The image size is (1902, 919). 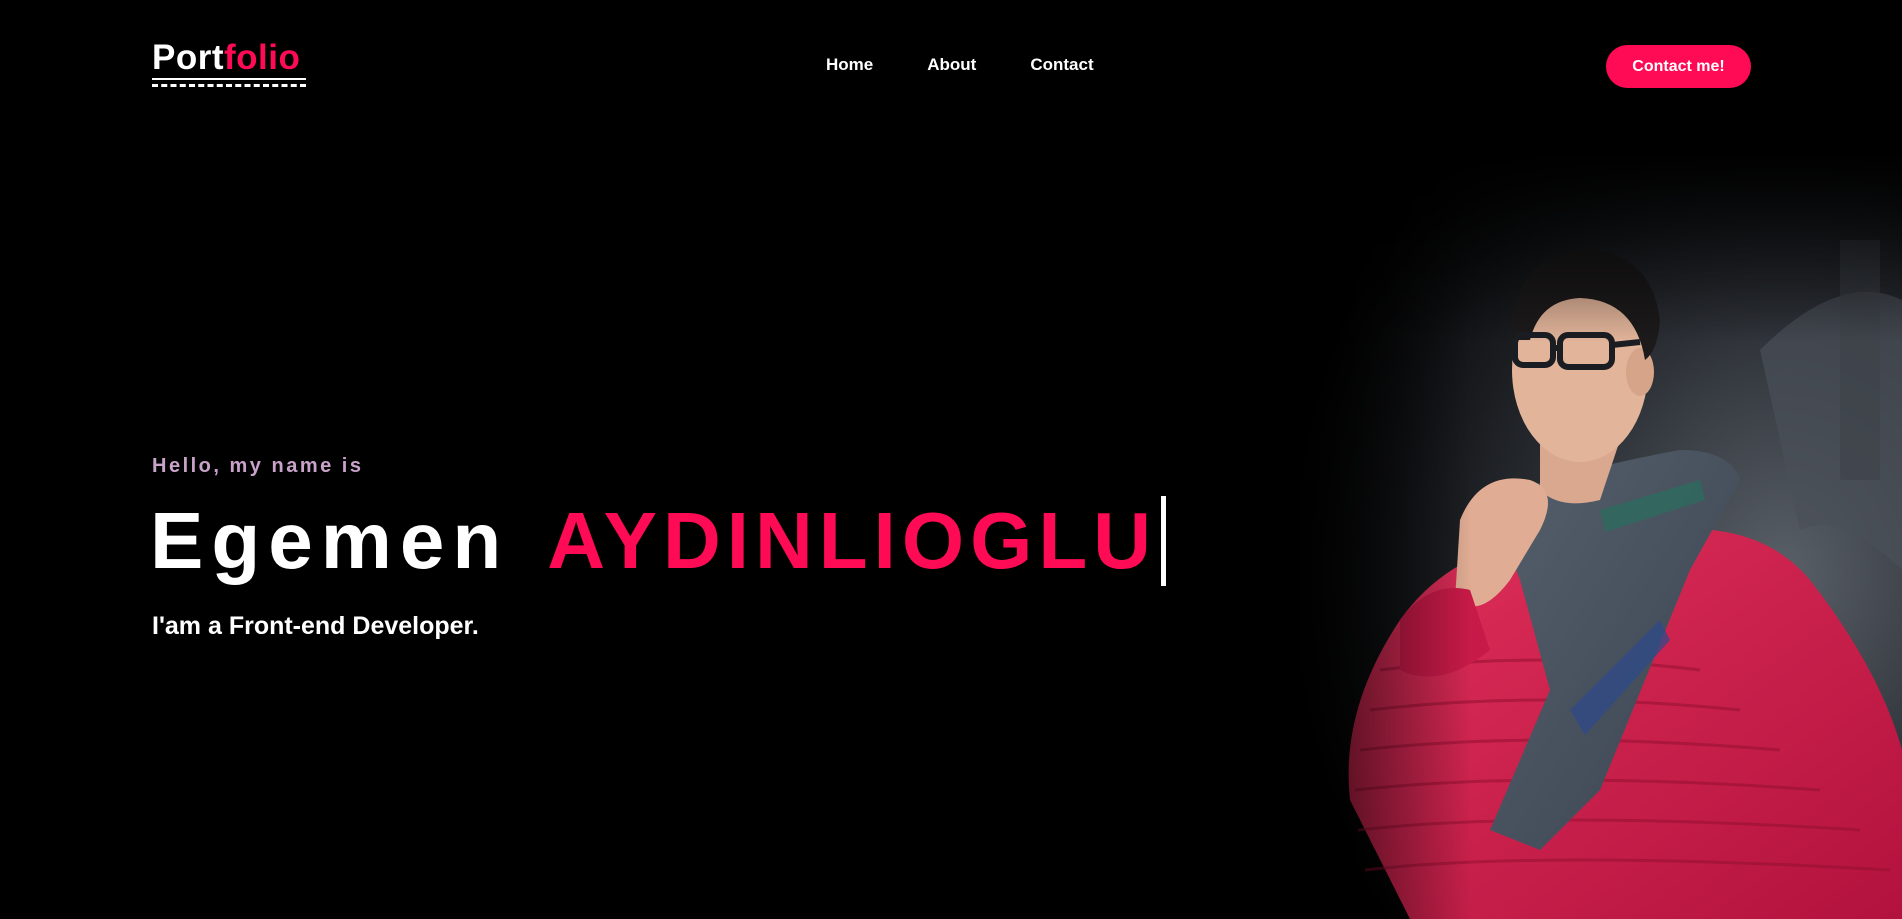 I want to click on nav-link-home: Home, so click(x=849, y=64).